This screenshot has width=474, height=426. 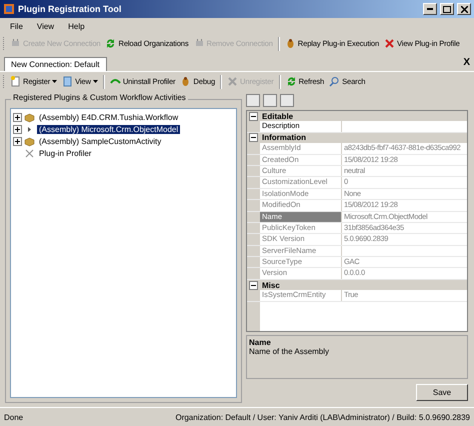 What do you see at coordinates (76, 26) in the screenshot?
I see `menu-item: Help` at bounding box center [76, 26].